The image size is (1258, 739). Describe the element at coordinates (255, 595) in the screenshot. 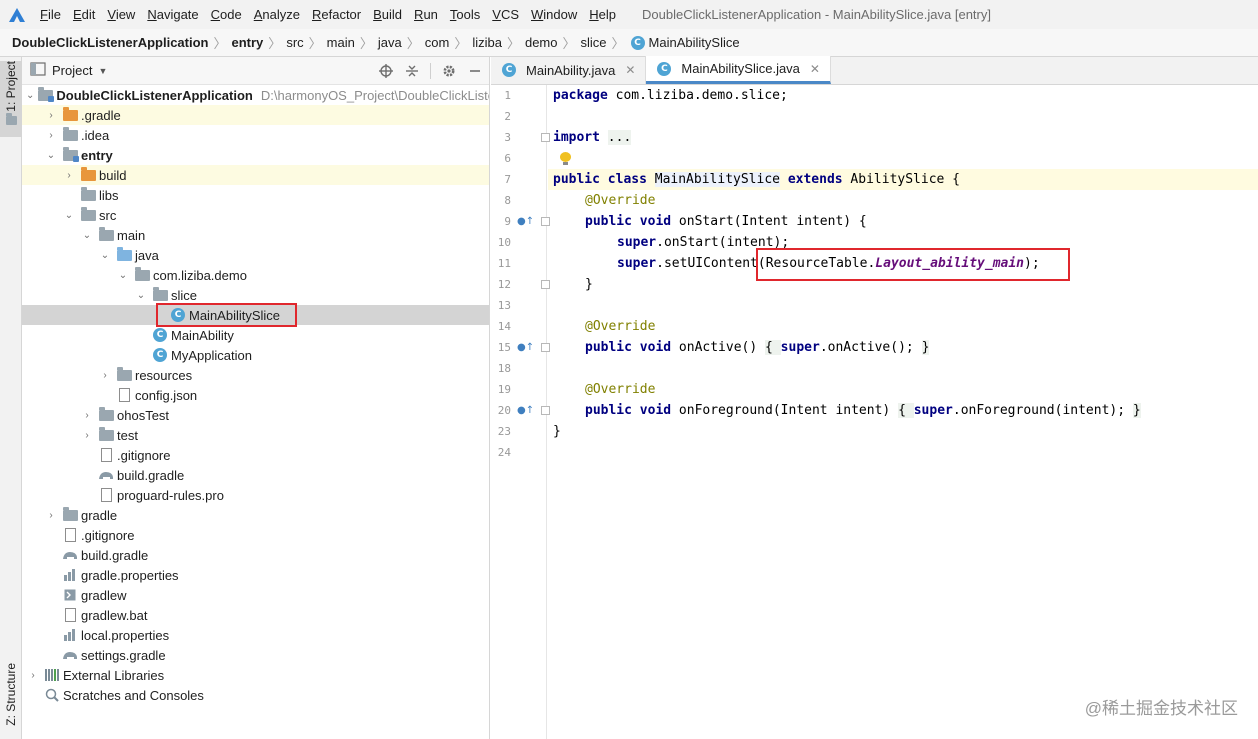

I see `tree-item-gradlew: gradlew` at that location.